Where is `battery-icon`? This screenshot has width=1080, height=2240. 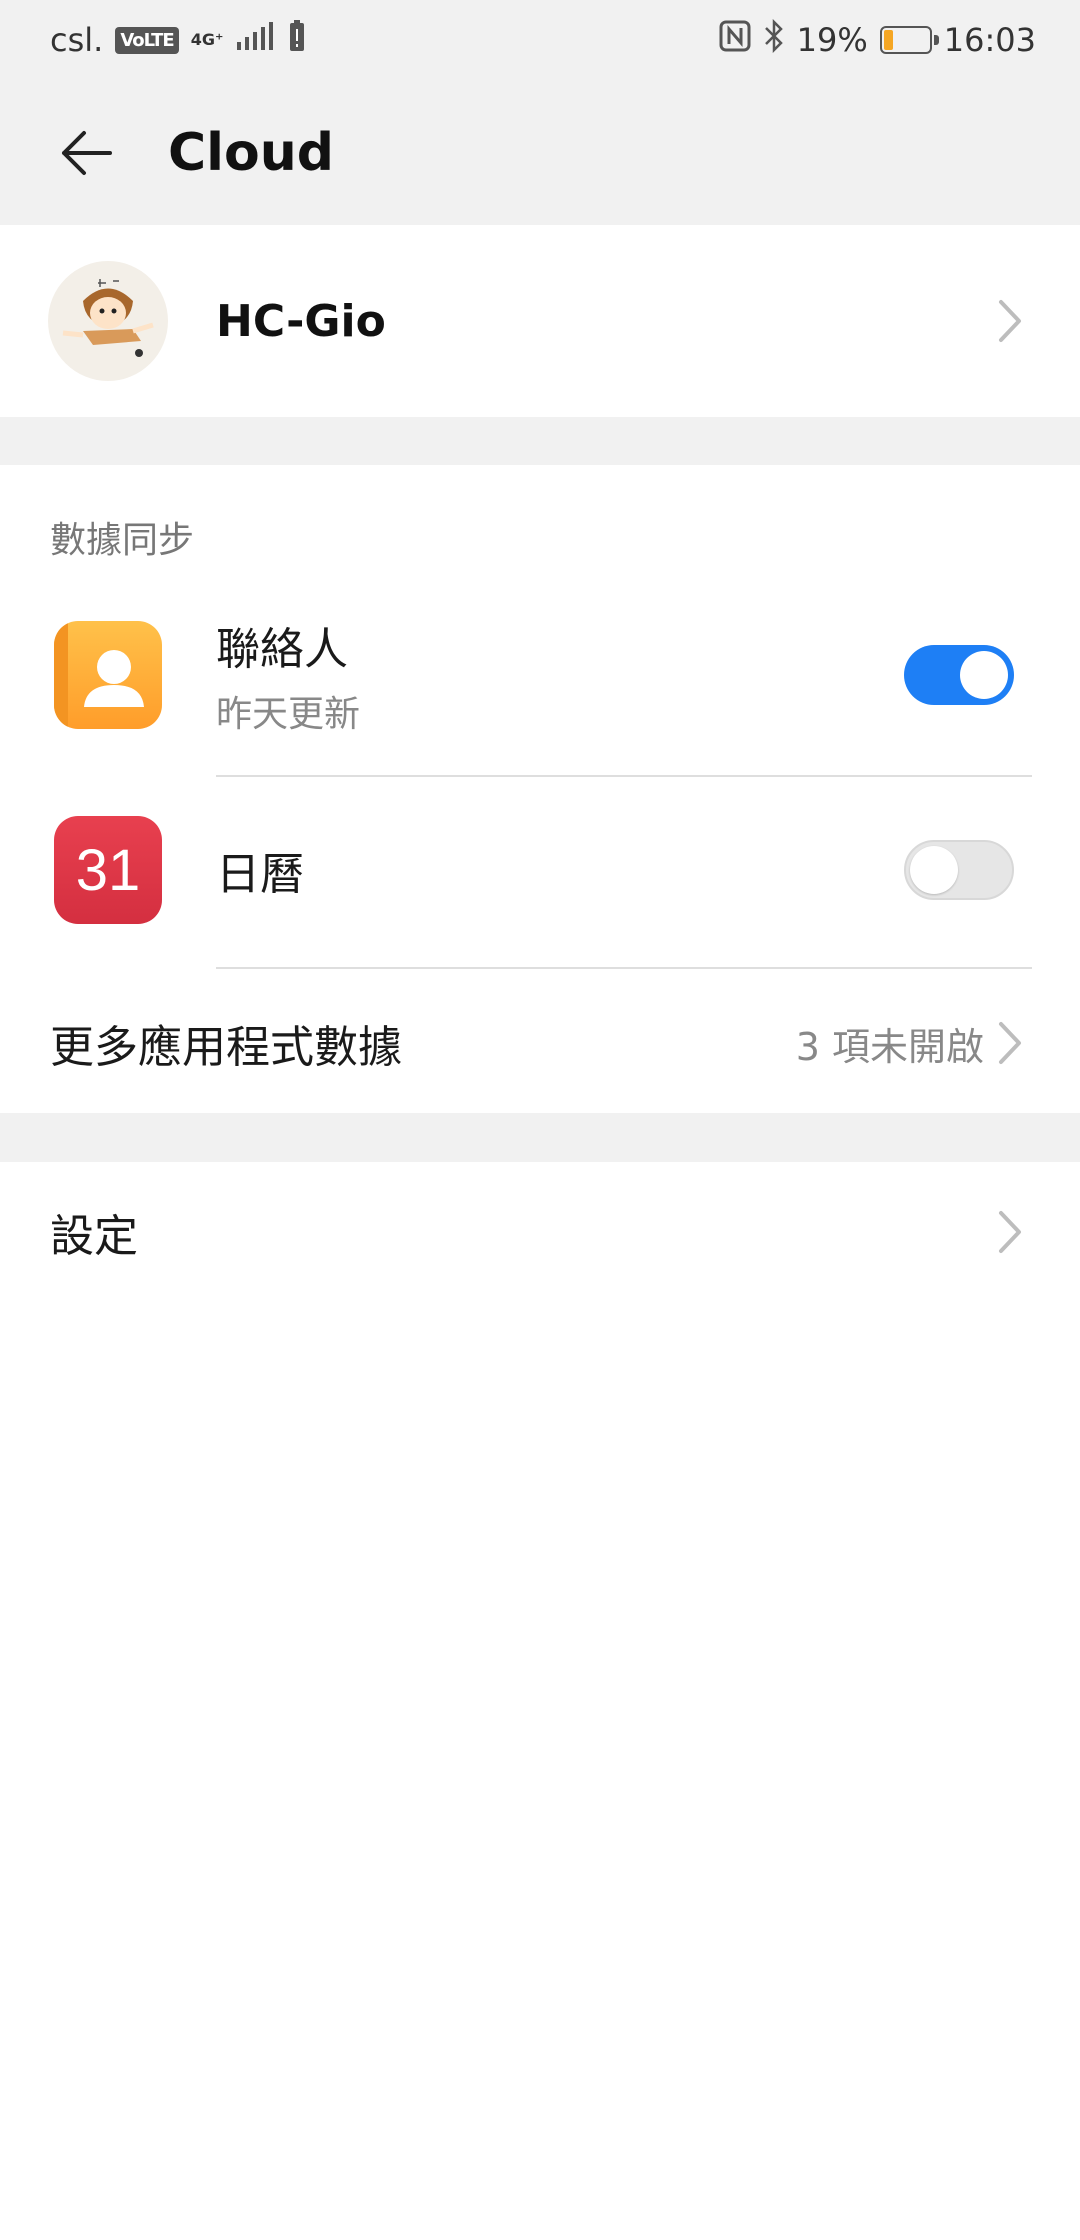 battery-icon is located at coordinates (909, 40).